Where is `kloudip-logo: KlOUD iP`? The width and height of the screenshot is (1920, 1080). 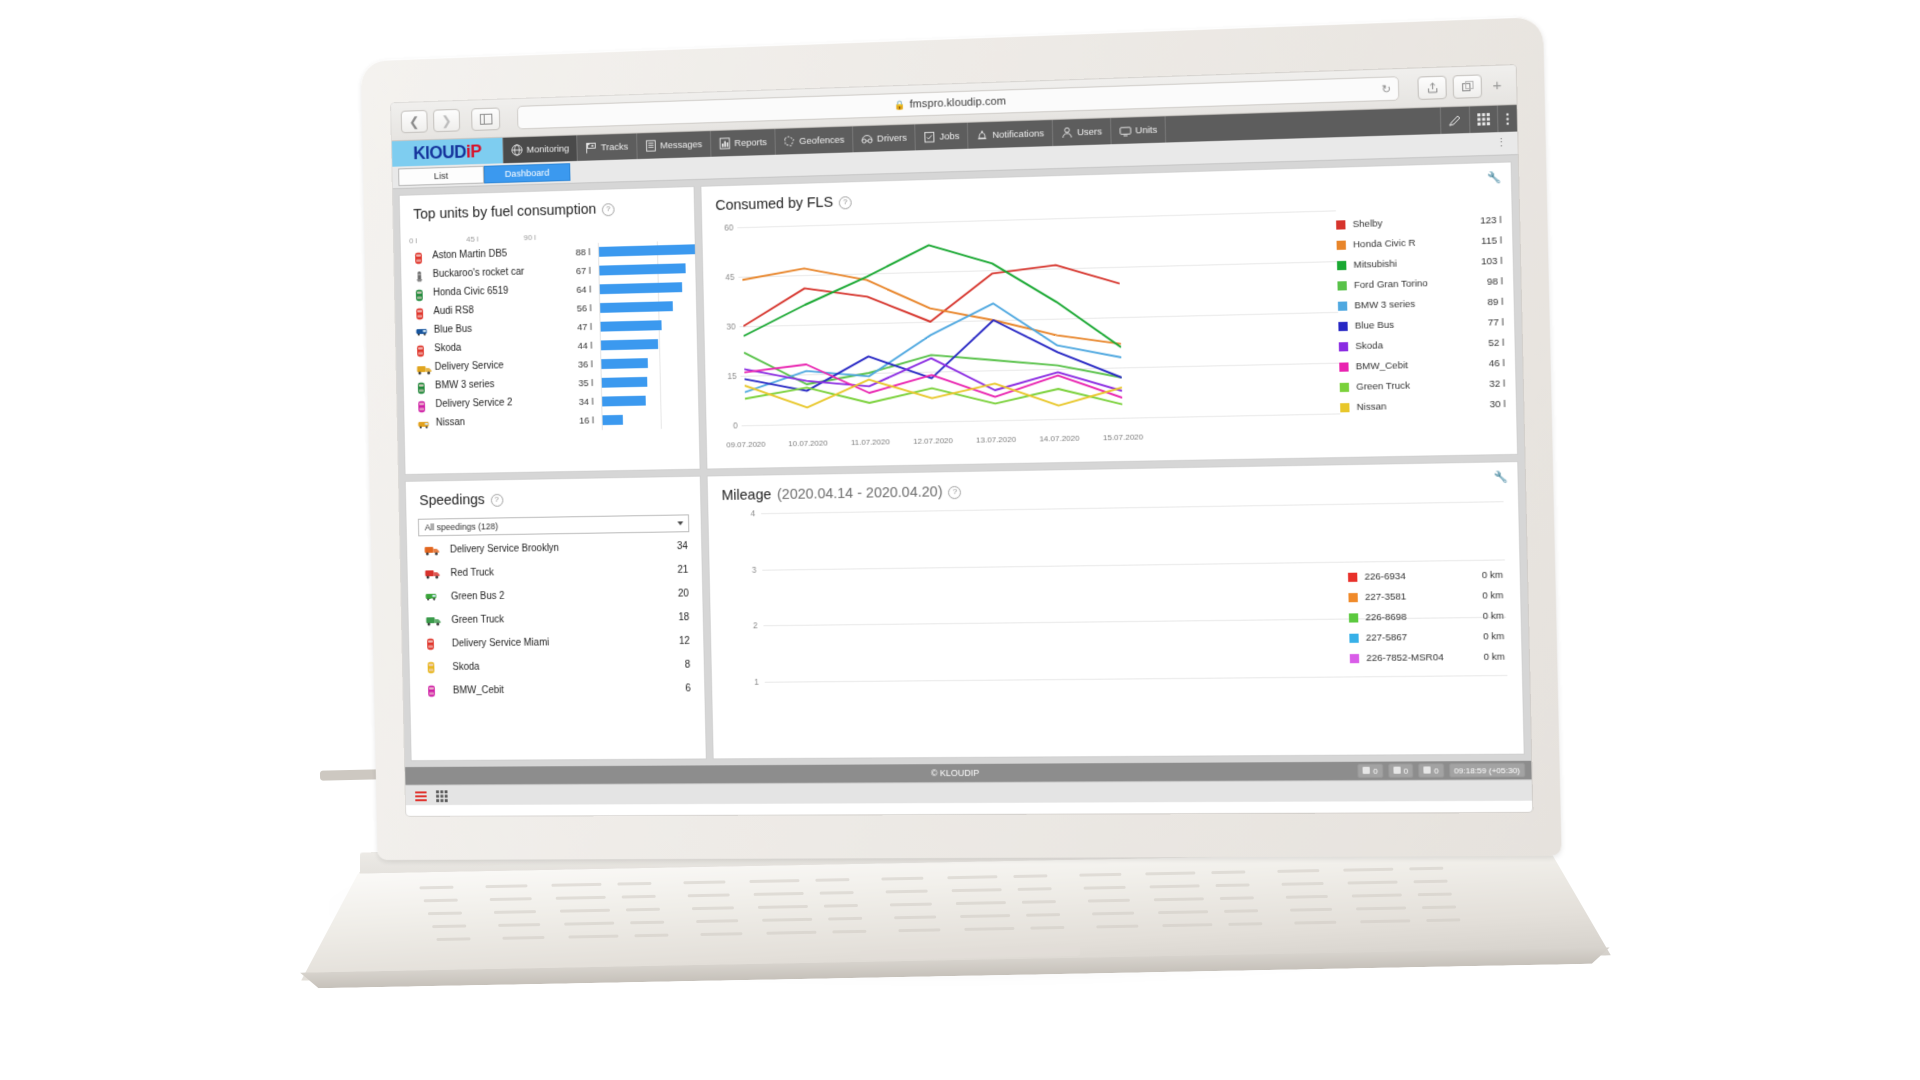
kloudip-logo: KlOUD iP is located at coordinates (447, 152).